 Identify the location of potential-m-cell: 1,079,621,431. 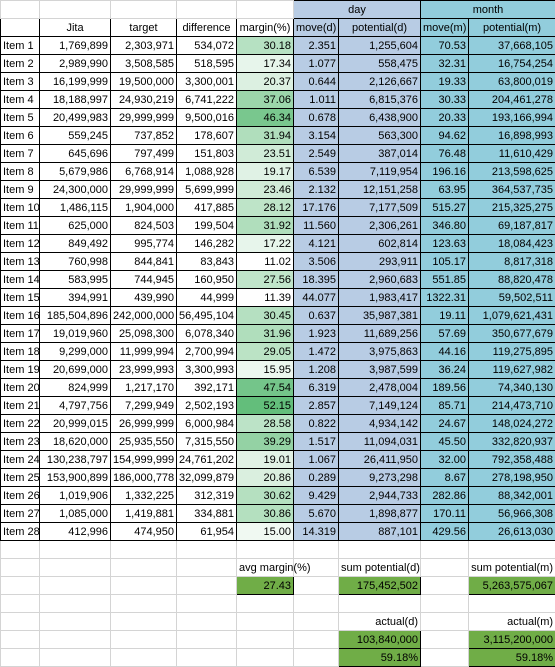
(512, 316).